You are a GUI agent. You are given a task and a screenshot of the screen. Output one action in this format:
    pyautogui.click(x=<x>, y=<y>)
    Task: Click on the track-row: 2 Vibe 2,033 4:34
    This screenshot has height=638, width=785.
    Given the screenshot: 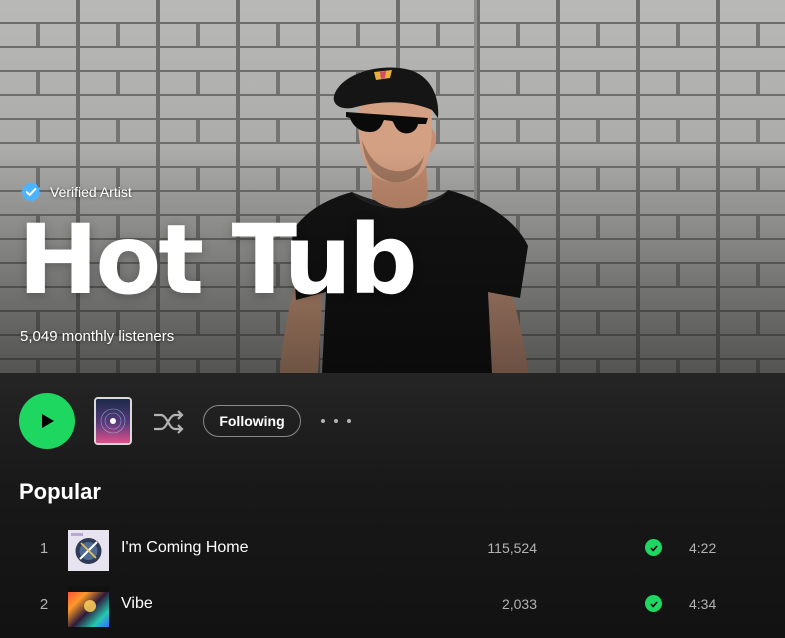 What is the action you would take?
    pyautogui.click(x=392, y=606)
    